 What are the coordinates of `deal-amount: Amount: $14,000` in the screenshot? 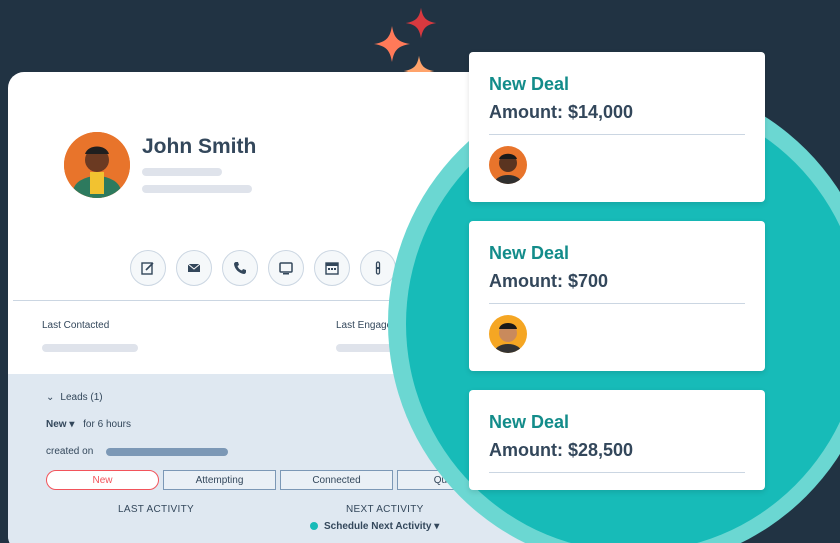 It's located at (561, 112).